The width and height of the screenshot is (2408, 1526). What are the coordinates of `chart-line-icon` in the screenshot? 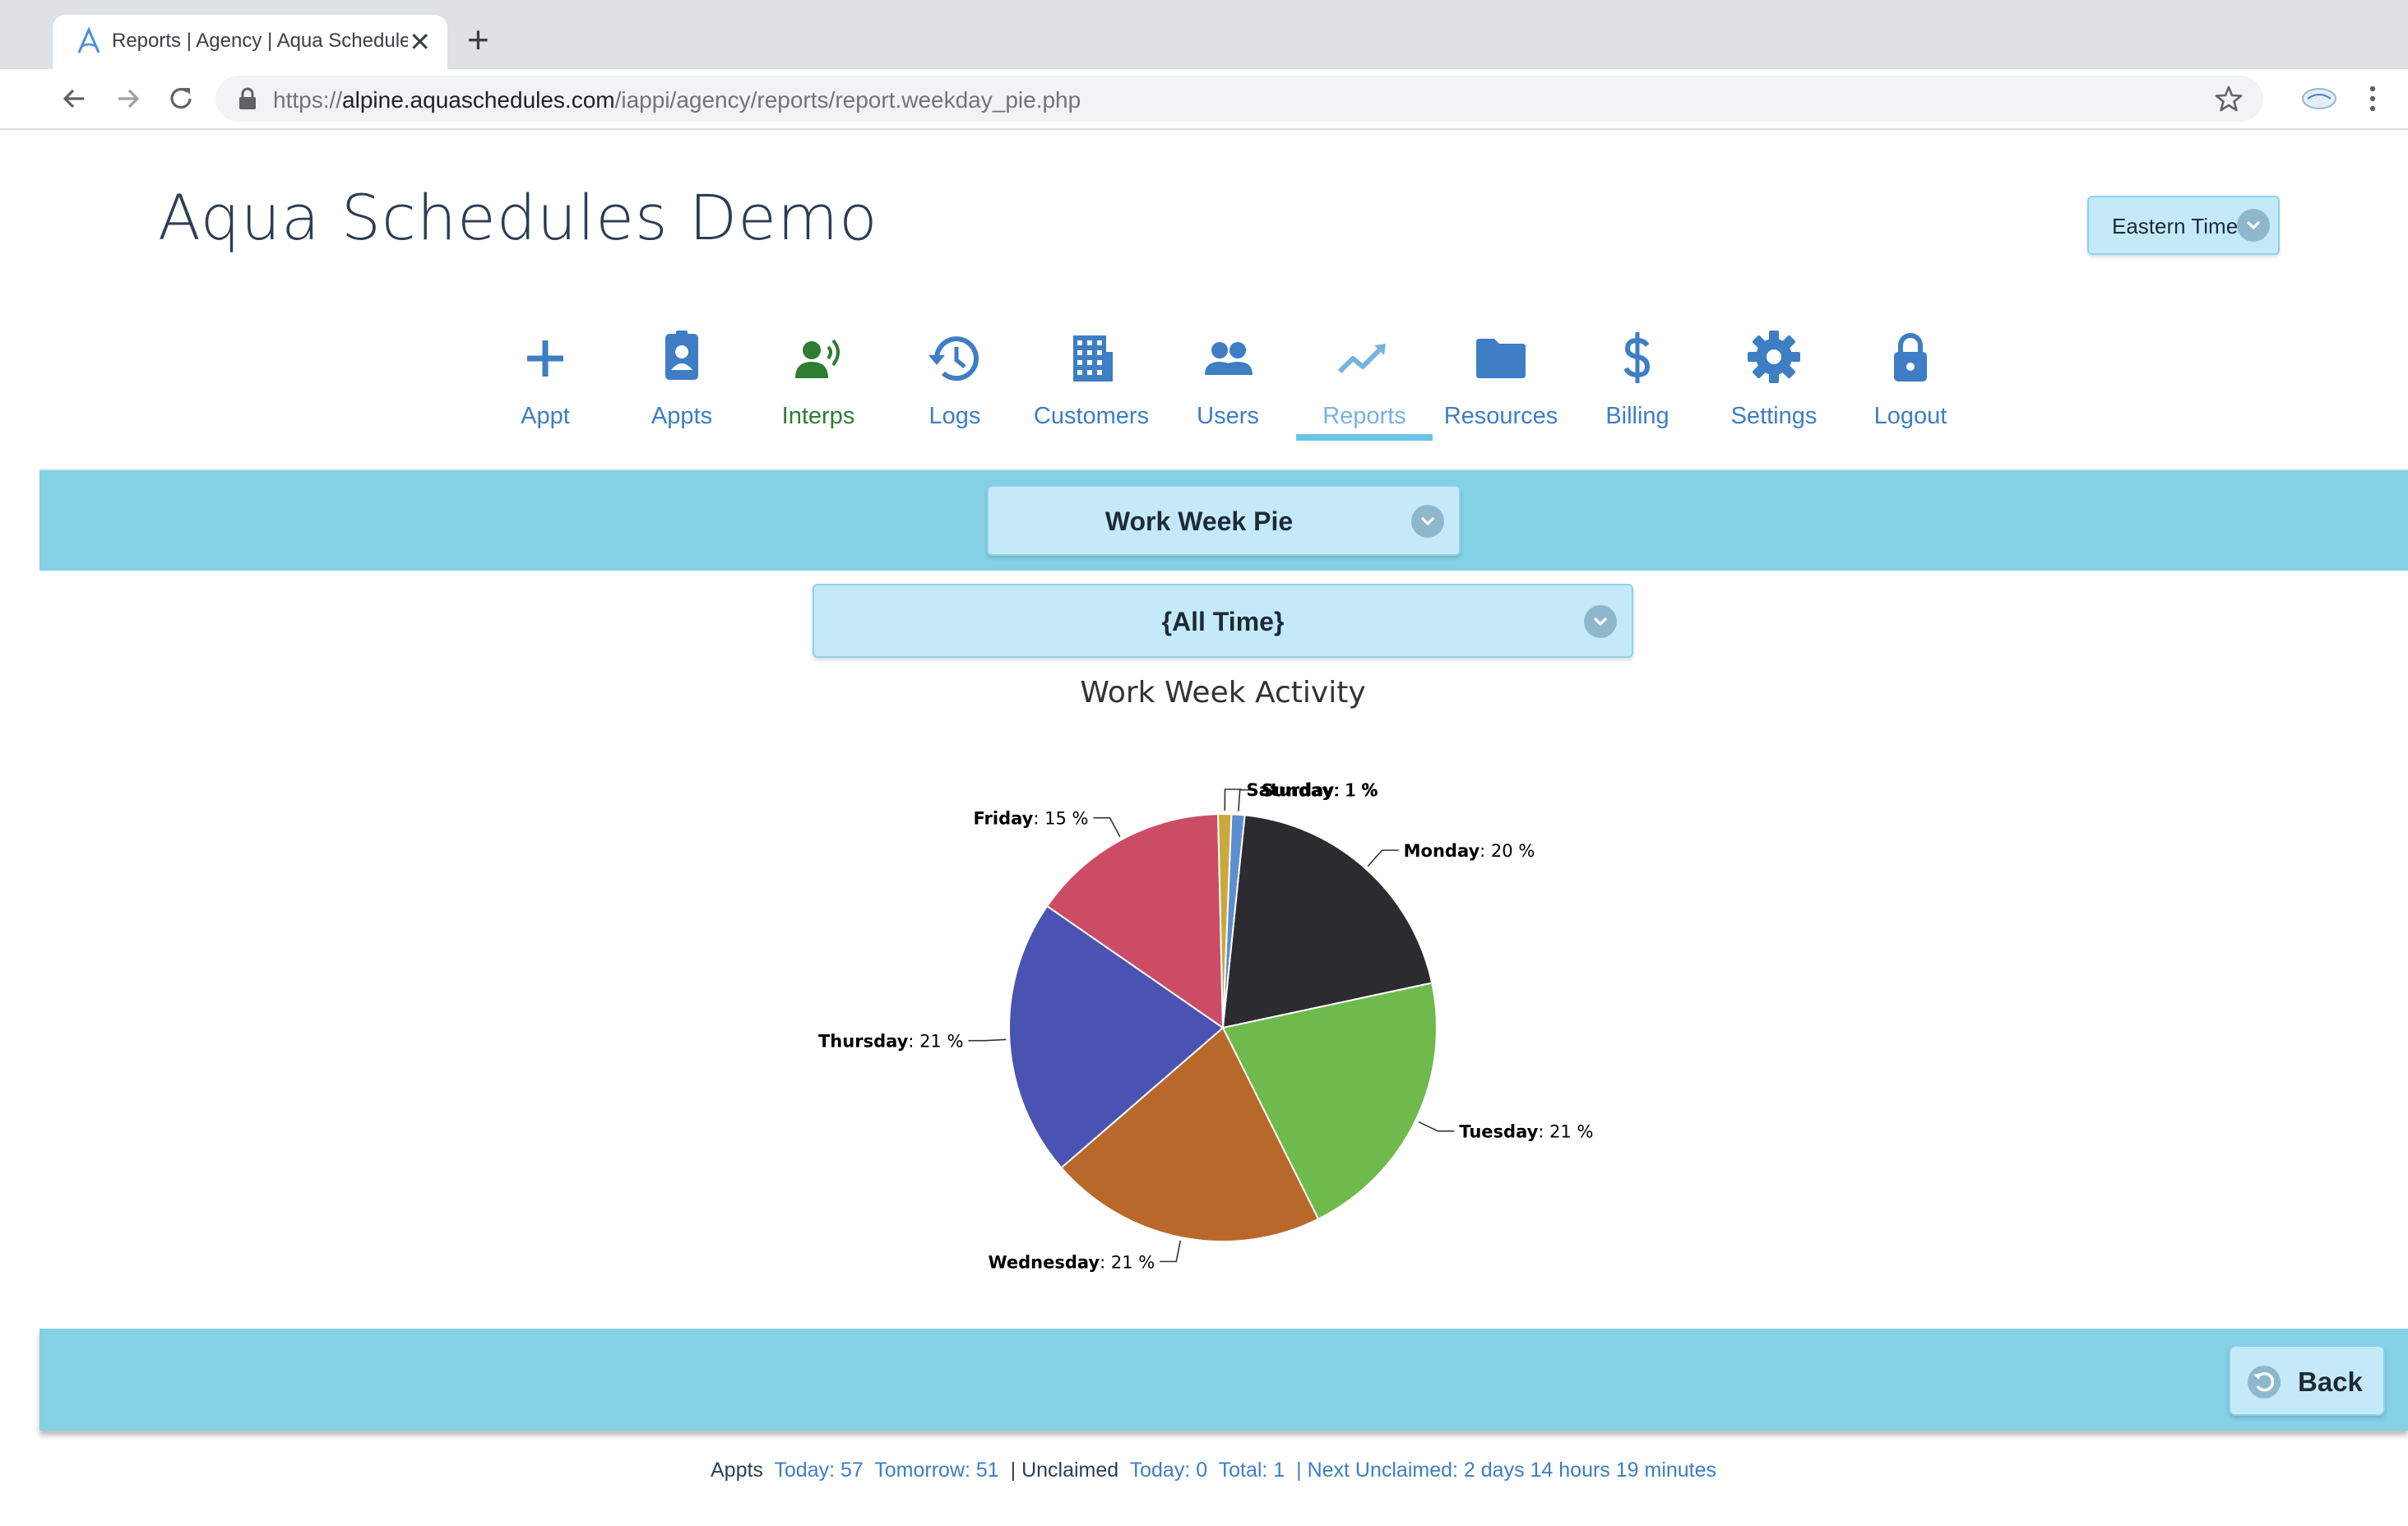 It's located at (1361, 359).